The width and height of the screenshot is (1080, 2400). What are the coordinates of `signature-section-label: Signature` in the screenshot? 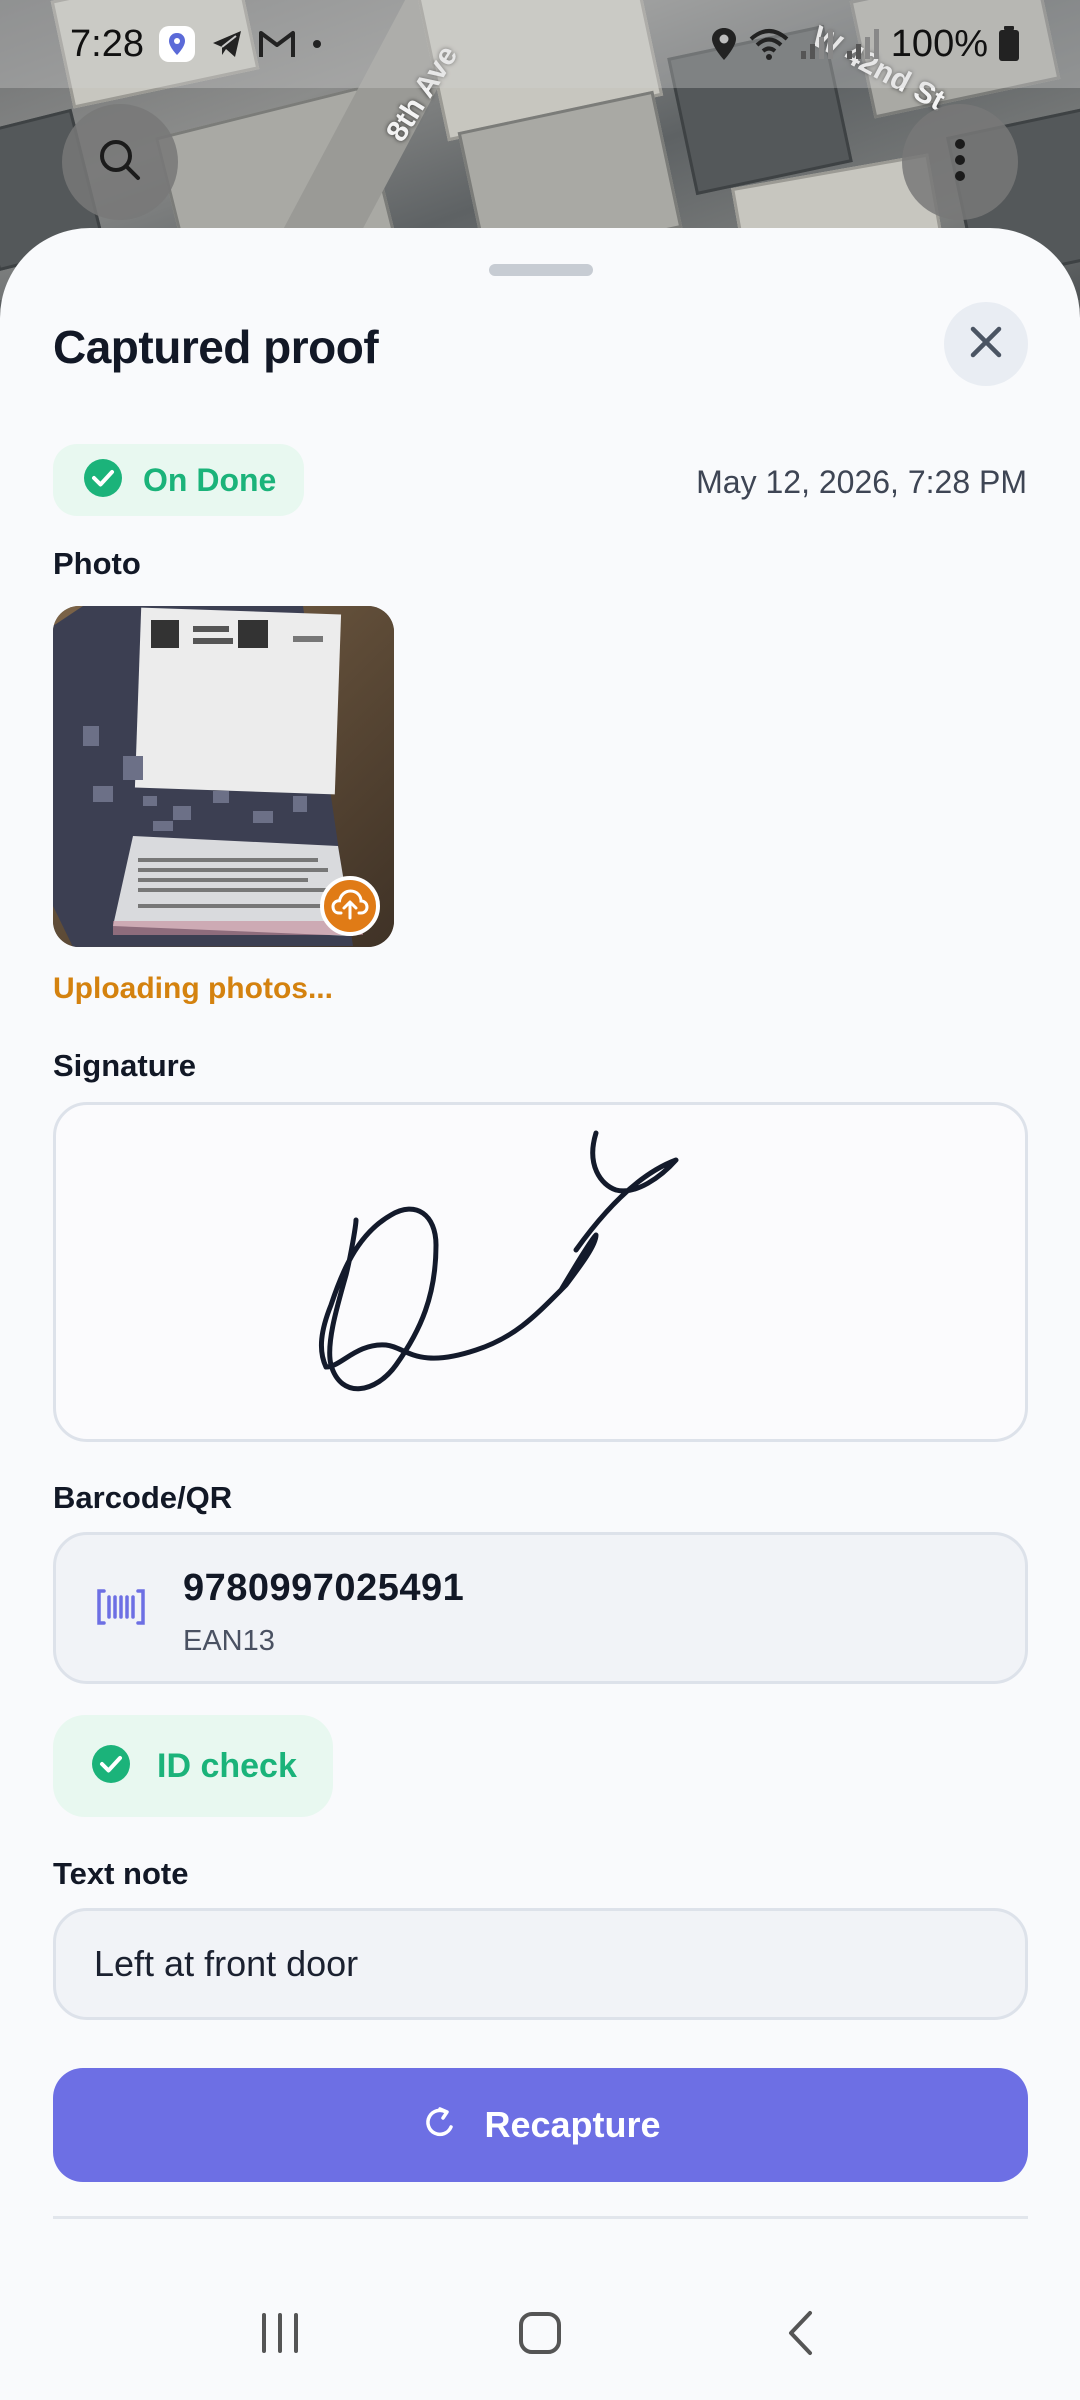 It's located at (124, 1065).